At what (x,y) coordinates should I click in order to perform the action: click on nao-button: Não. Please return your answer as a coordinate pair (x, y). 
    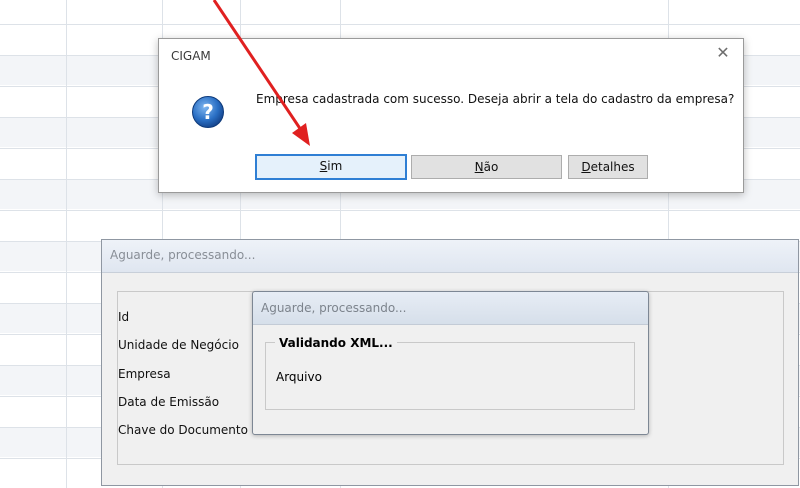
    Looking at the image, I should click on (486, 167).